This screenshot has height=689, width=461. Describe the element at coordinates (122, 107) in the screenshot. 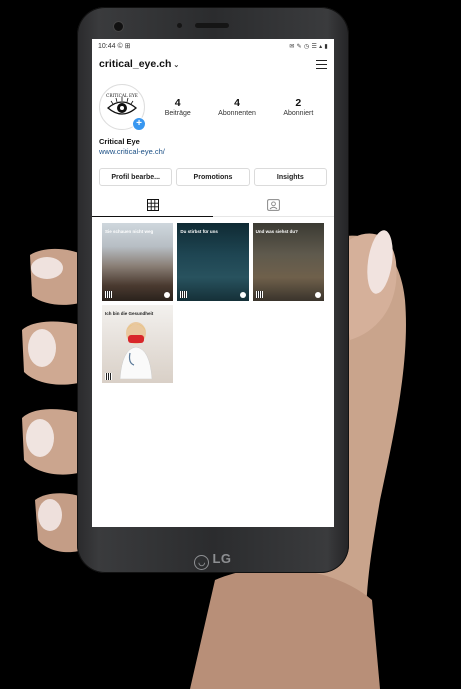

I see `avatar: CRITICAL EYE +` at that location.